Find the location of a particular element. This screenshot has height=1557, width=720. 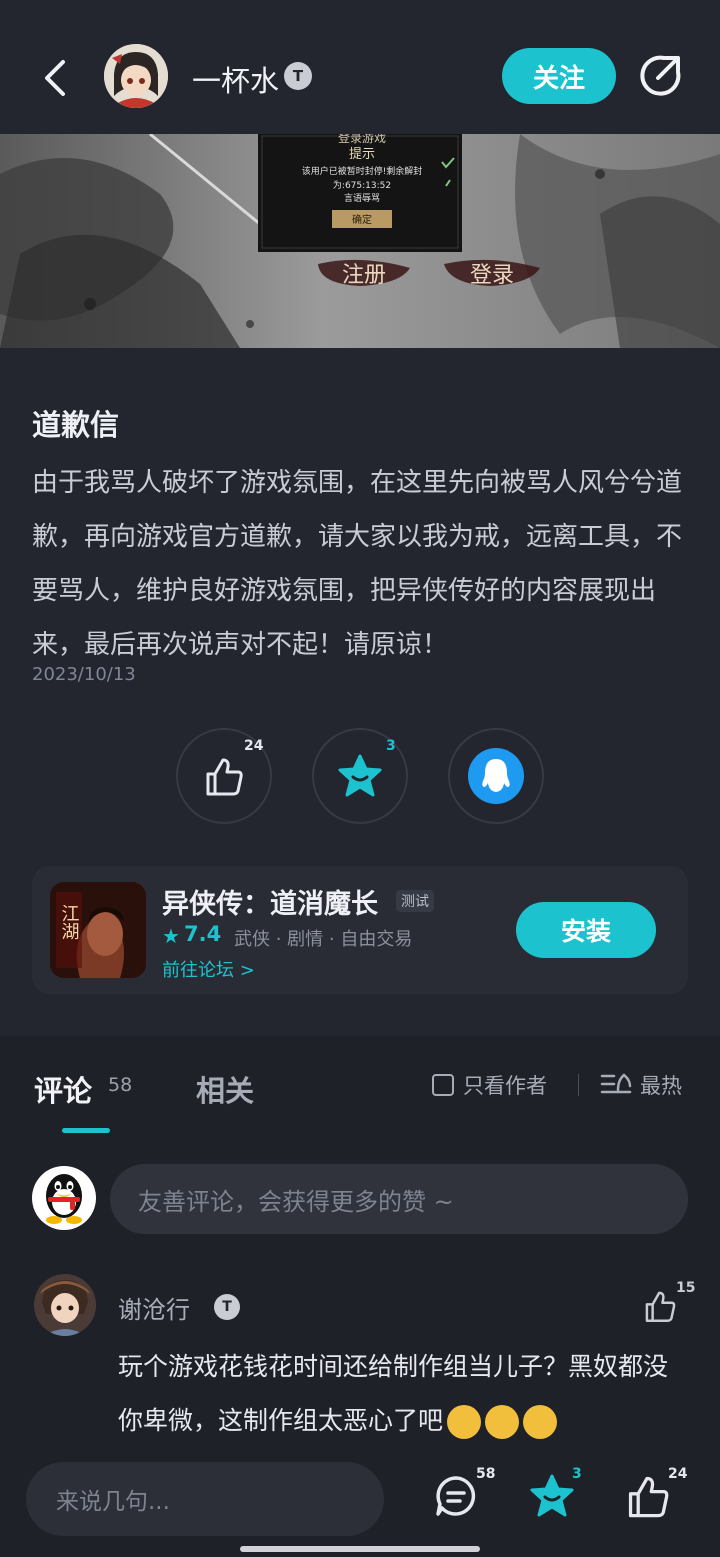

favorite-button: 3 is located at coordinates (360, 776).